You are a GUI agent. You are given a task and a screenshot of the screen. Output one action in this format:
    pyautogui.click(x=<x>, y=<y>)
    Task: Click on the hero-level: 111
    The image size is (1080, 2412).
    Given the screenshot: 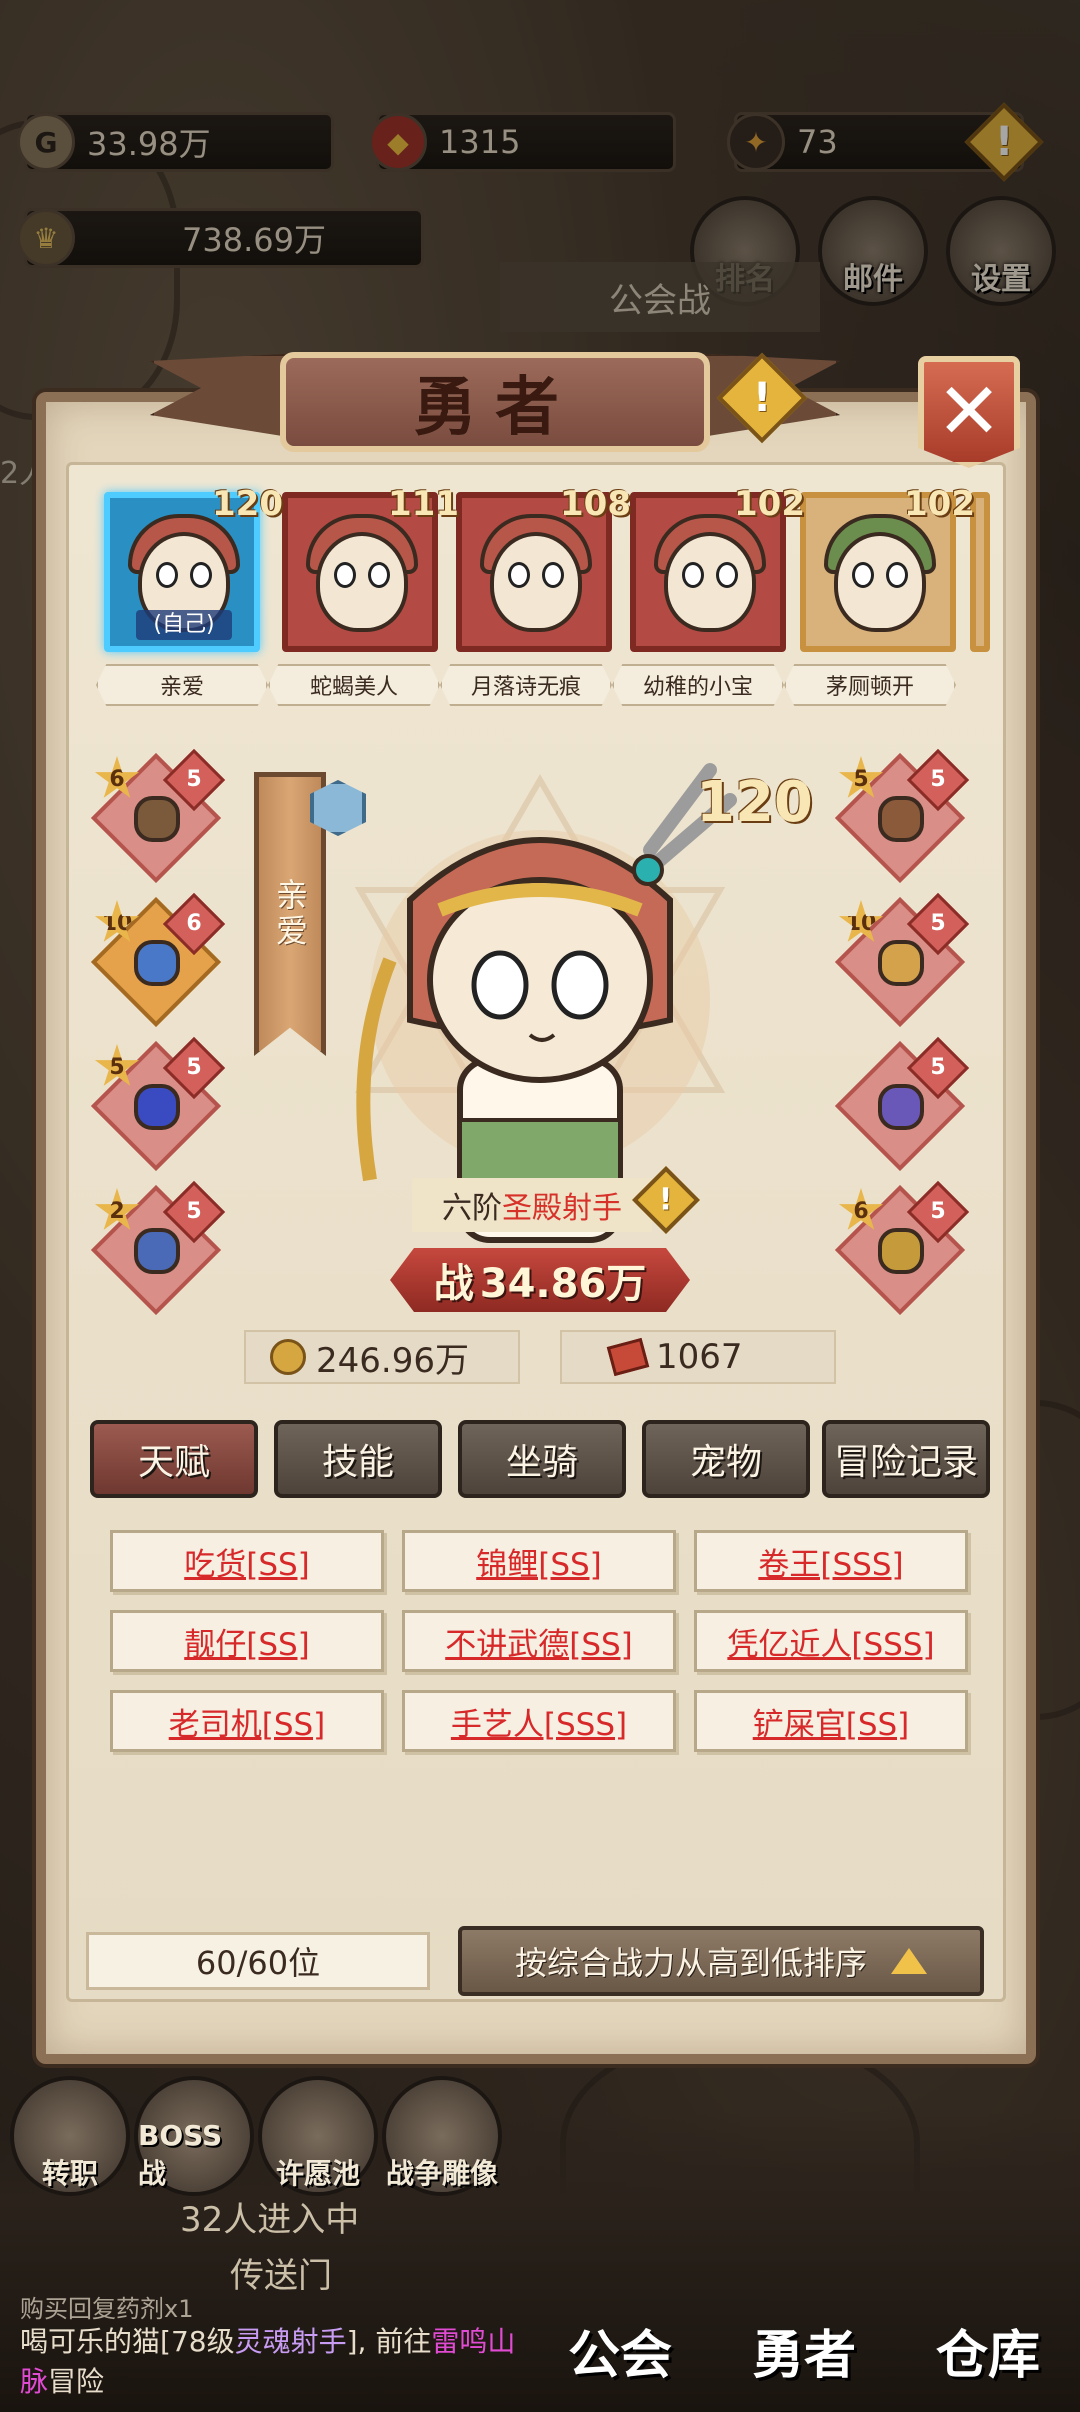 What is the action you would take?
    pyautogui.click(x=423, y=504)
    